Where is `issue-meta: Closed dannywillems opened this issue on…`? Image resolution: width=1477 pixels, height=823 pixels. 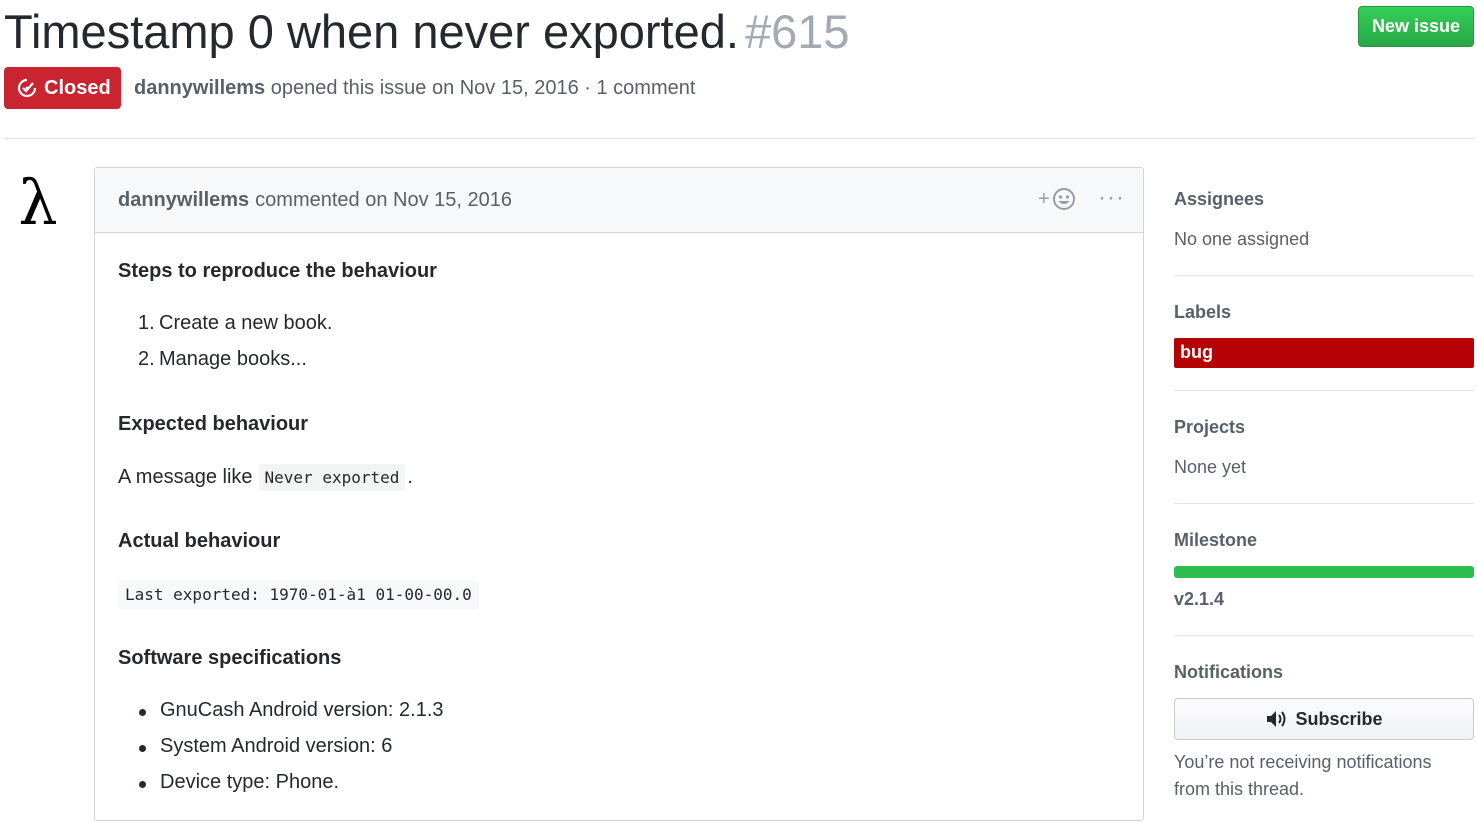
issue-meta: Closed dannywillems opened this issue on… is located at coordinates (349, 88).